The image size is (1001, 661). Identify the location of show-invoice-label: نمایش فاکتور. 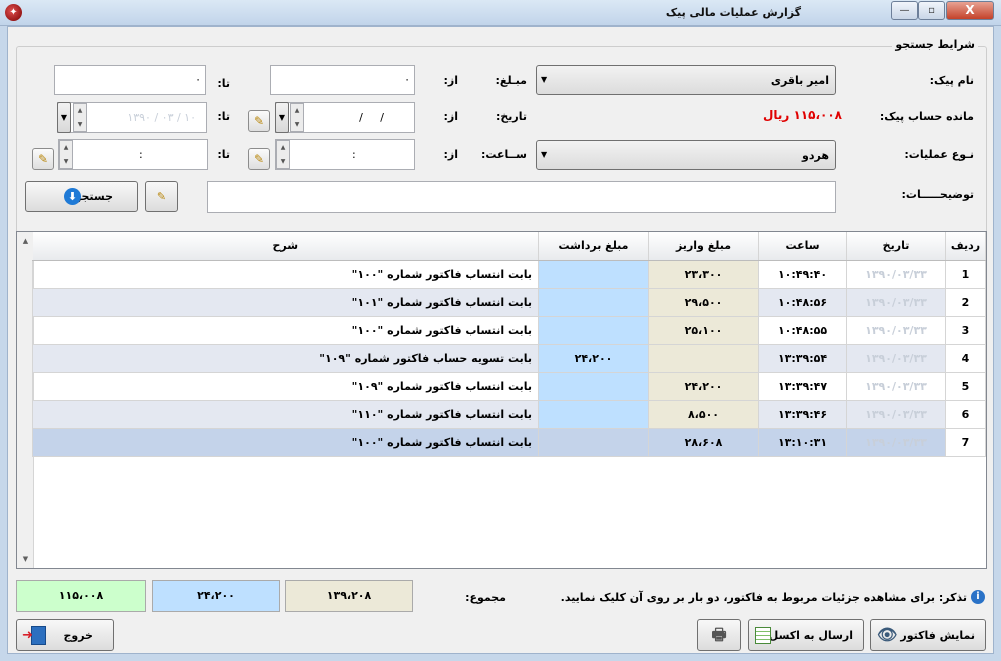
(937, 635).